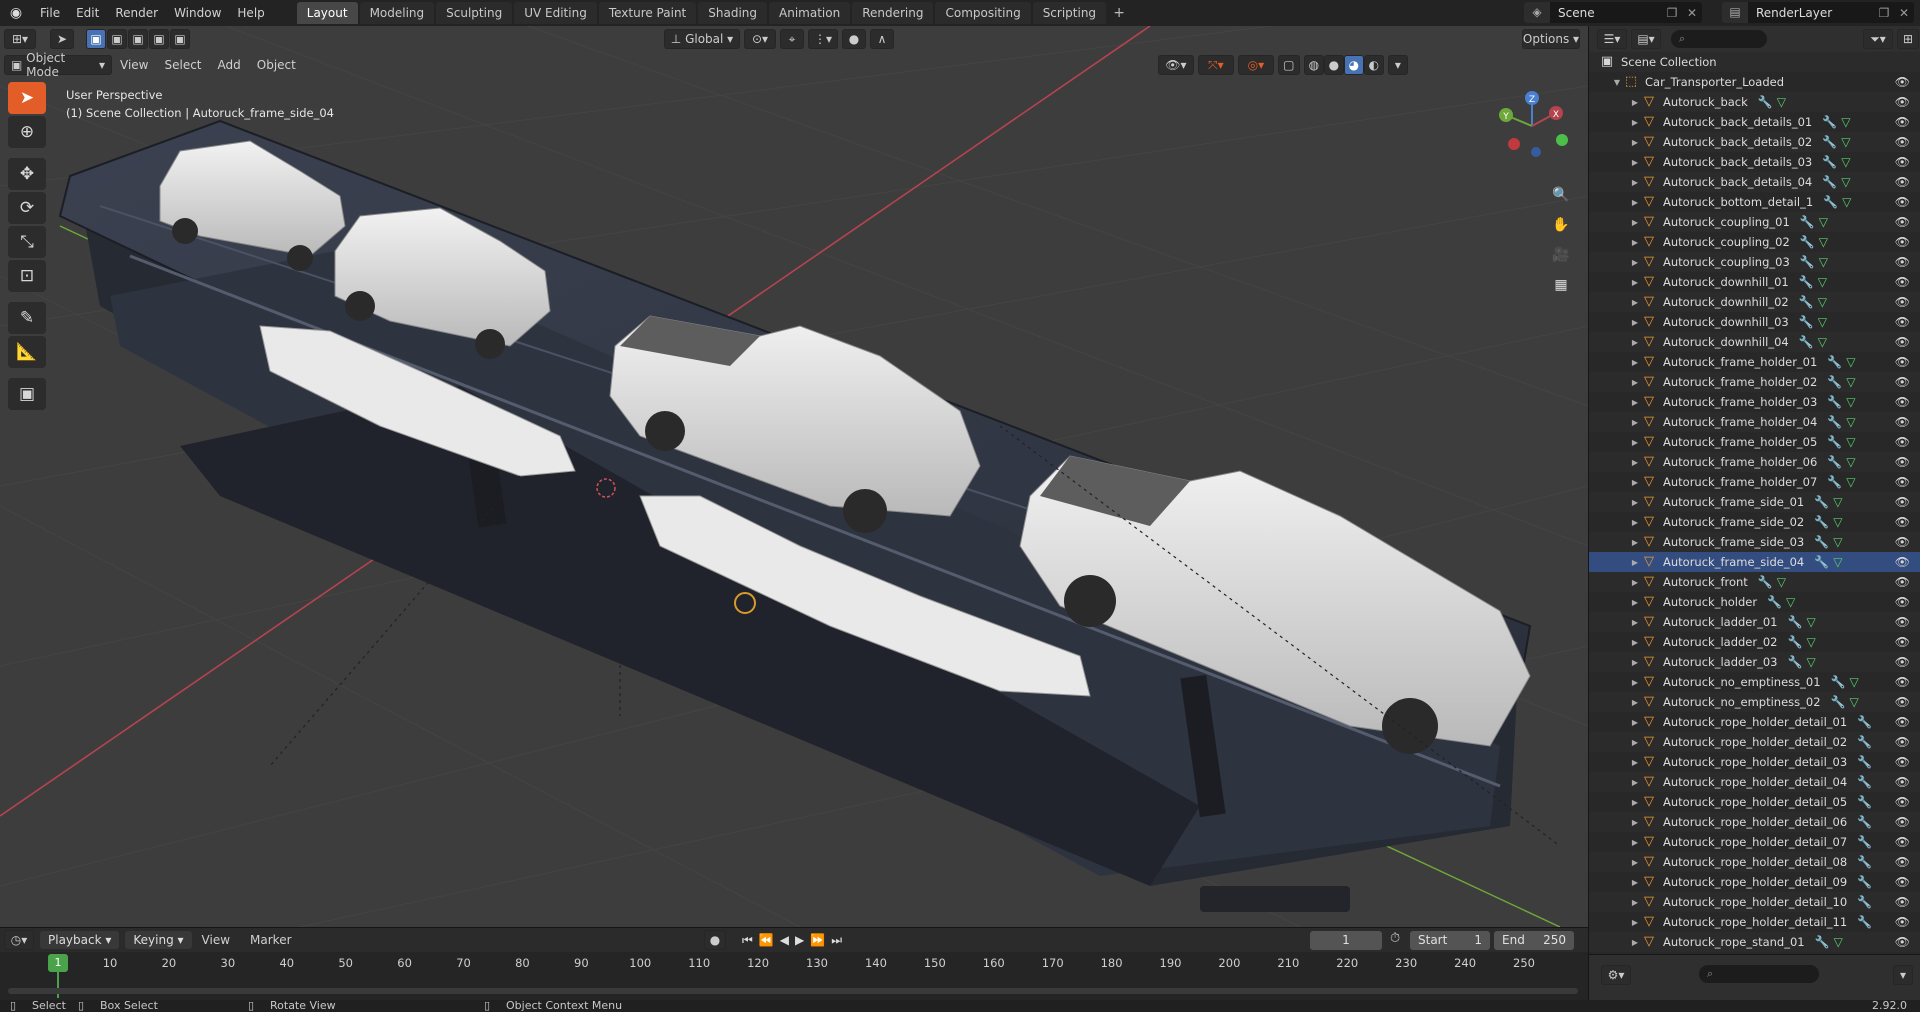 The image size is (1920, 1012). I want to click on outliner-item: ▶ ▽ Autoruck_frame_side_03 🔧 ▽ 👁, so click(1754, 542).